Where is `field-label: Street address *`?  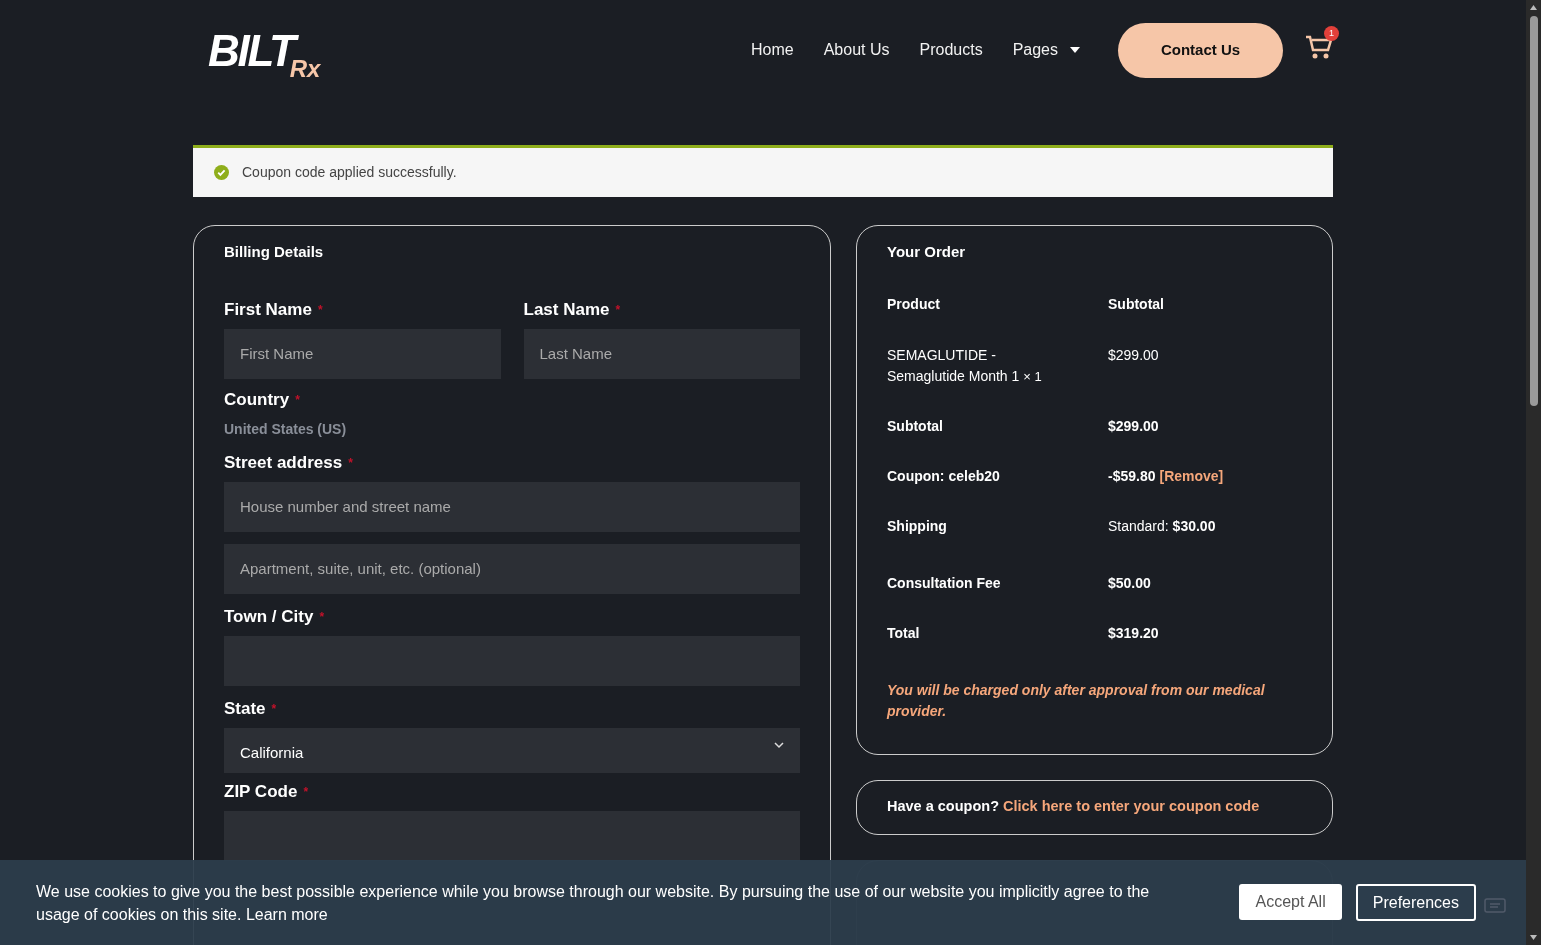
field-label: Street address * is located at coordinates (289, 462).